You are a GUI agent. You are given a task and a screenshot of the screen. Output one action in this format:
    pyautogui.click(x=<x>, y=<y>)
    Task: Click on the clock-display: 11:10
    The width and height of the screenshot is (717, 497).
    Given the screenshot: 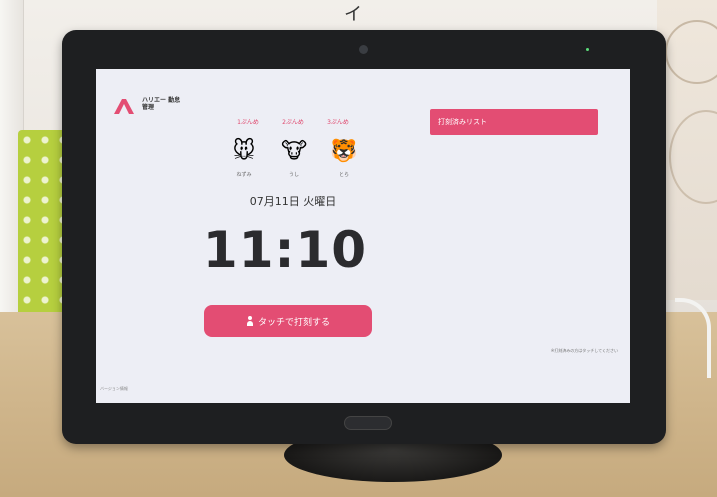 What is the action you would take?
    pyautogui.click(x=285, y=250)
    